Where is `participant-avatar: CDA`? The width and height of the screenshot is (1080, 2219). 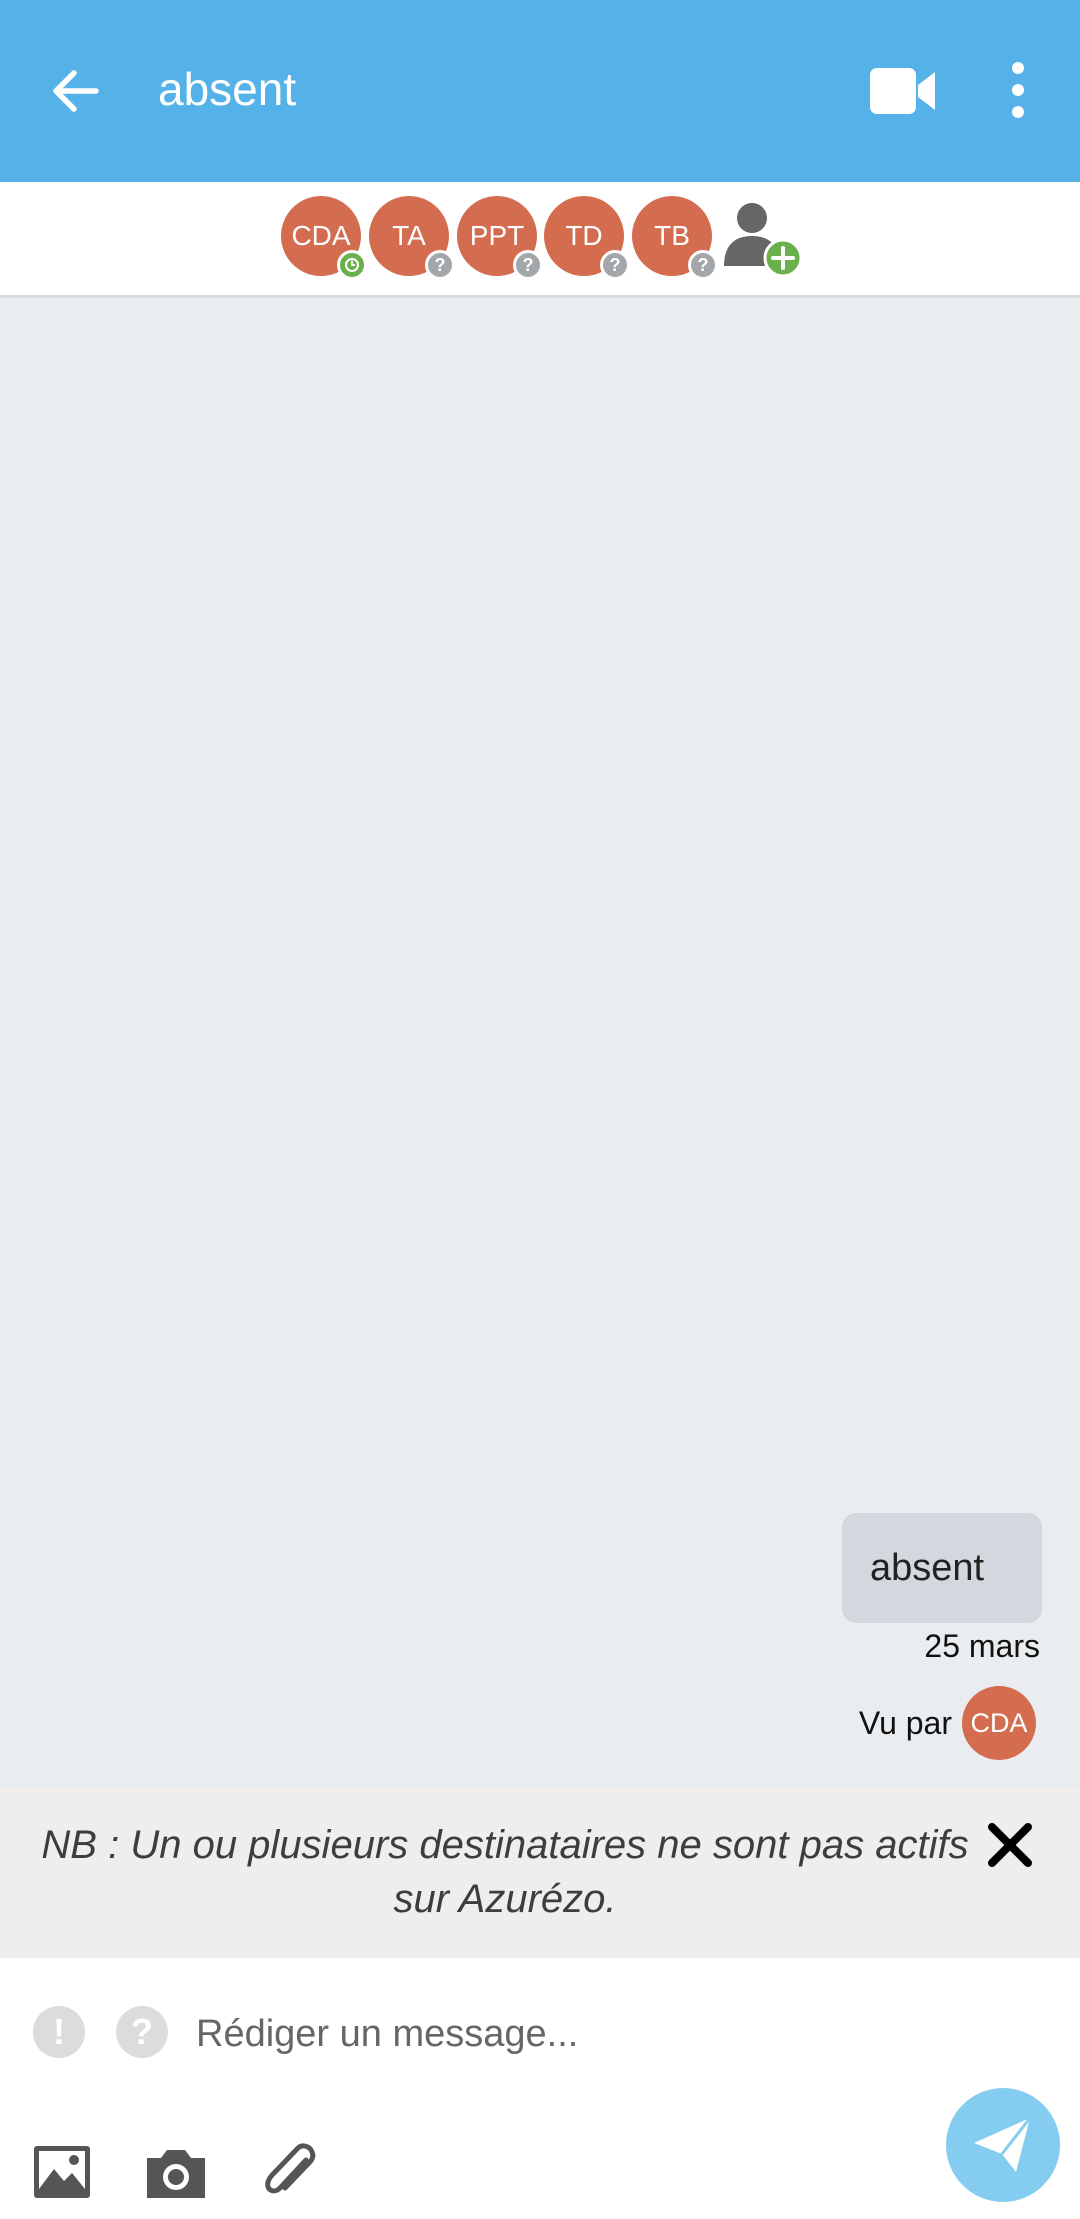
participant-avatar: CDA is located at coordinates (324, 238).